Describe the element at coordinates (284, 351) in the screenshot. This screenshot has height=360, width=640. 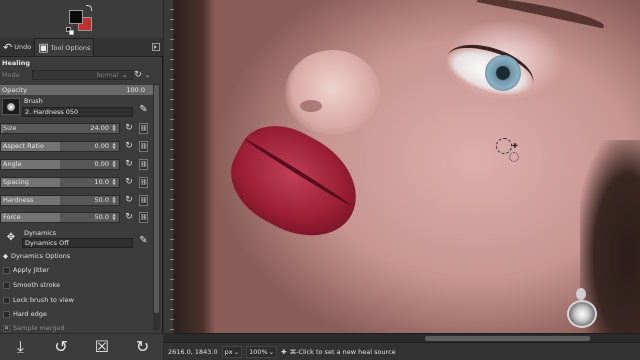
I see `heal-tool-icon: ✚` at that location.